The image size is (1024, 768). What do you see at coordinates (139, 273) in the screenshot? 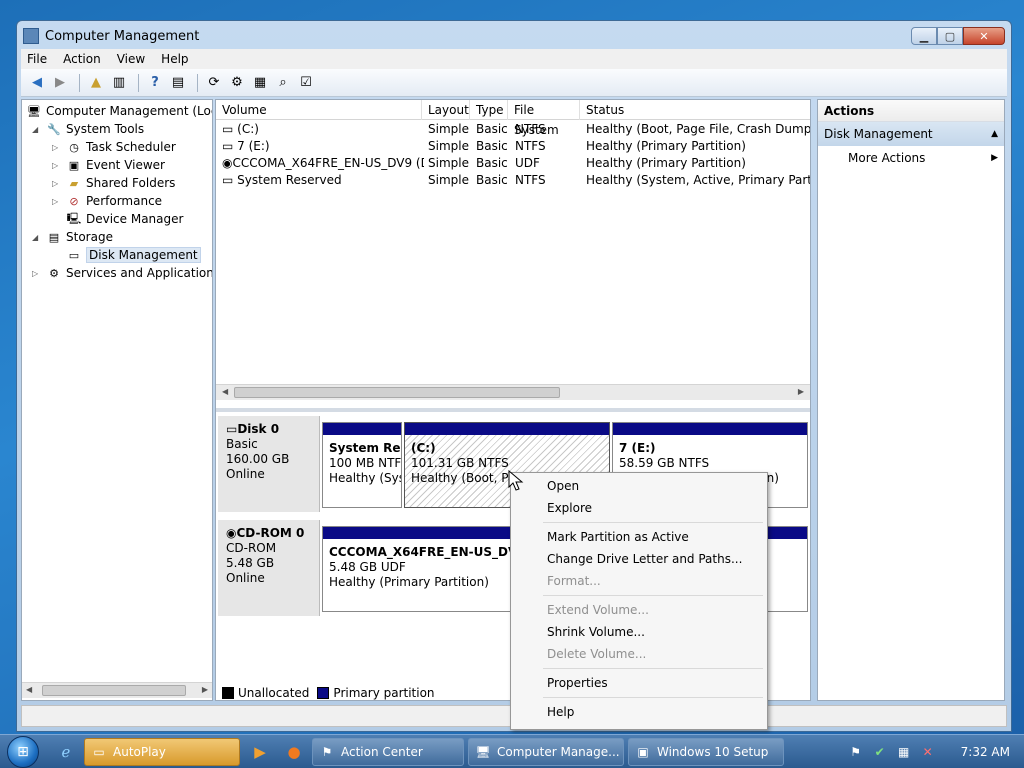
I see `tree-item-label: Services and Applications` at bounding box center [139, 273].